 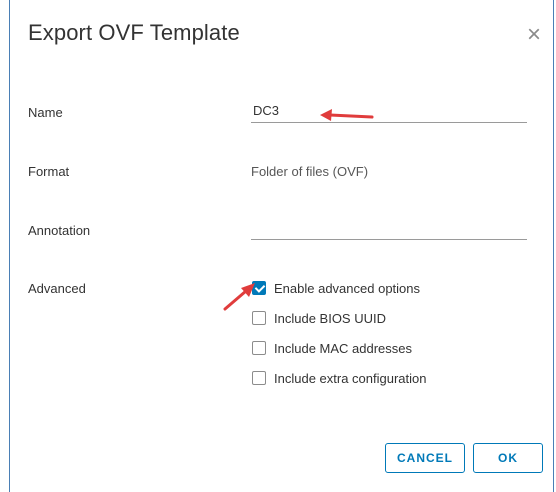 What do you see at coordinates (49, 171) in the screenshot?
I see `format-label: Format` at bounding box center [49, 171].